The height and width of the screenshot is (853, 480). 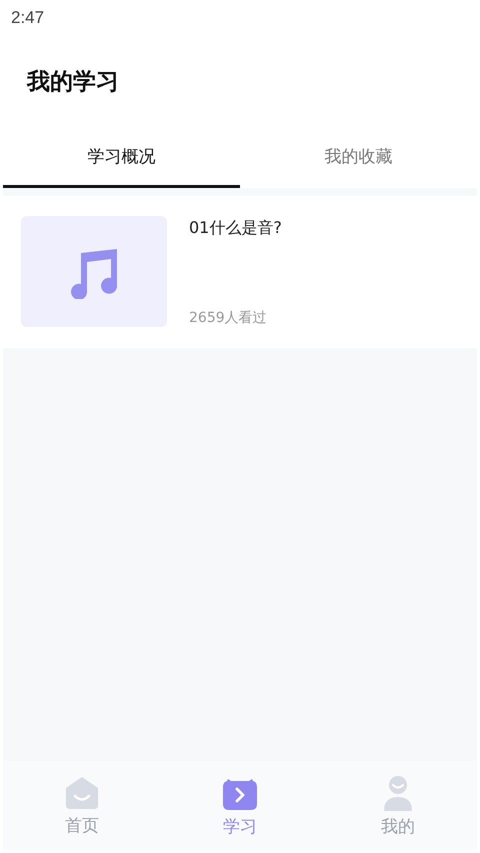 What do you see at coordinates (27, 17) in the screenshot?
I see `status-time: 2:47` at bounding box center [27, 17].